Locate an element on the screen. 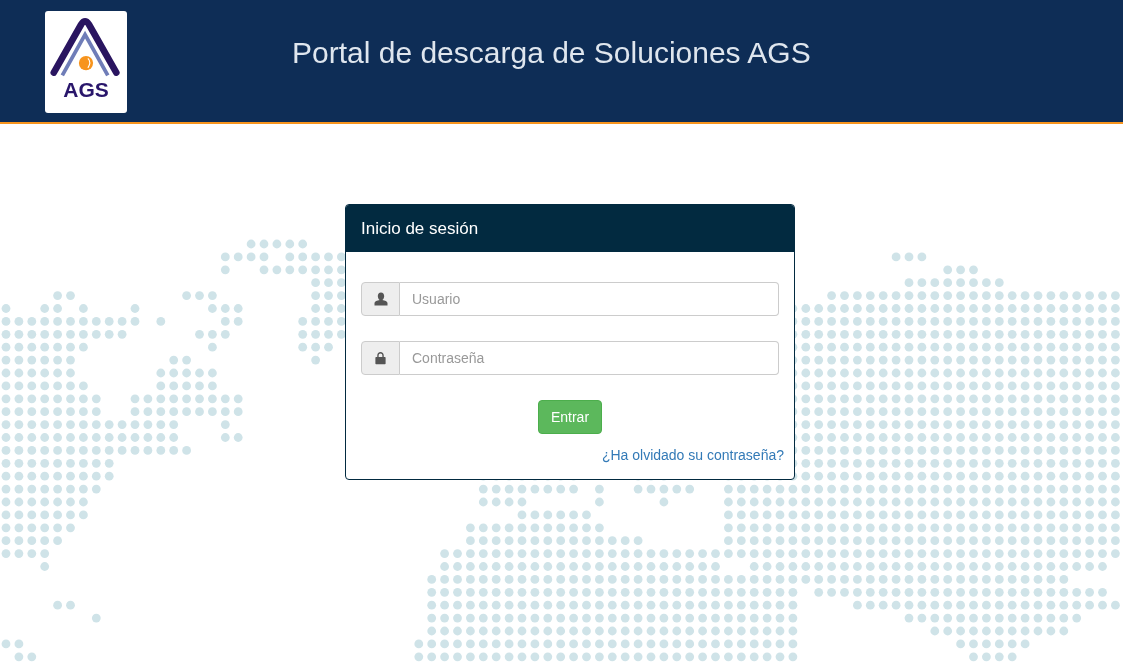 This screenshot has height=664, width=1123. page-title: Portal de descarga de Soluciones AGS is located at coordinates (551, 52).